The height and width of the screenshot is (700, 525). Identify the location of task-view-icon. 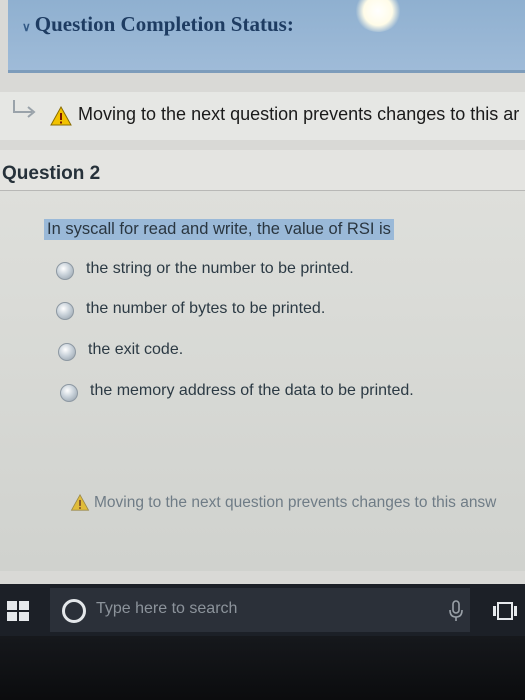
(505, 611).